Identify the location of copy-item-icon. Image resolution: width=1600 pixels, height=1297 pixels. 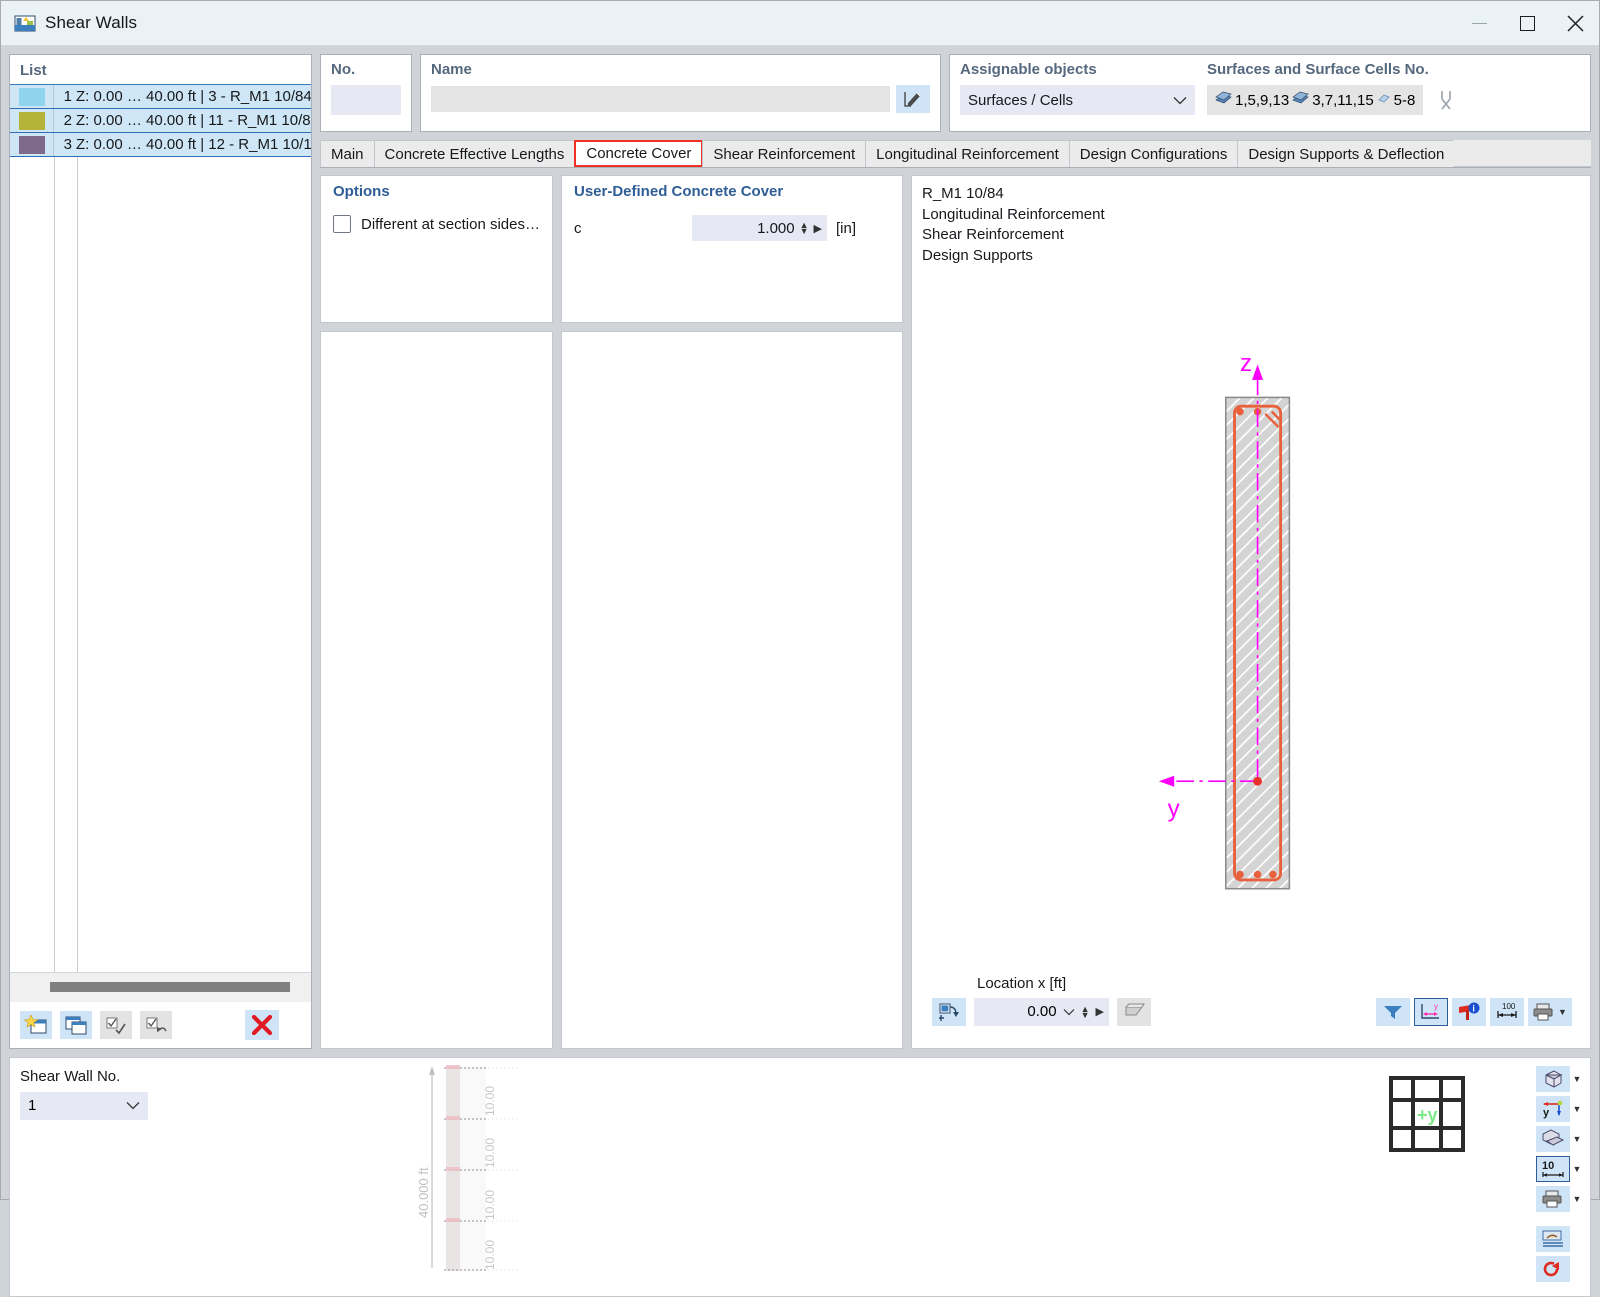
(76, 1024).